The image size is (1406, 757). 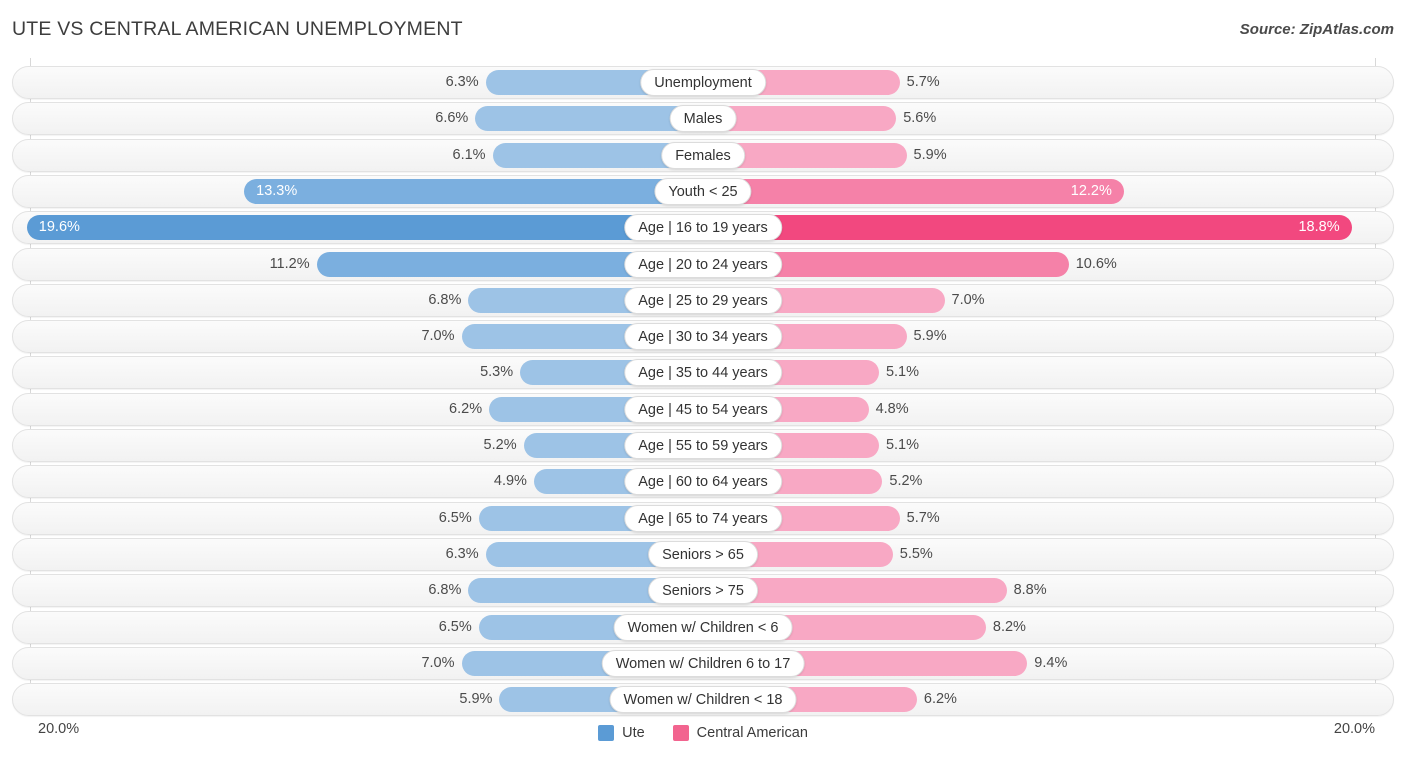 I want to click on category-label-pill: Age | 30 to 34 years, so click(x=703, y=337).